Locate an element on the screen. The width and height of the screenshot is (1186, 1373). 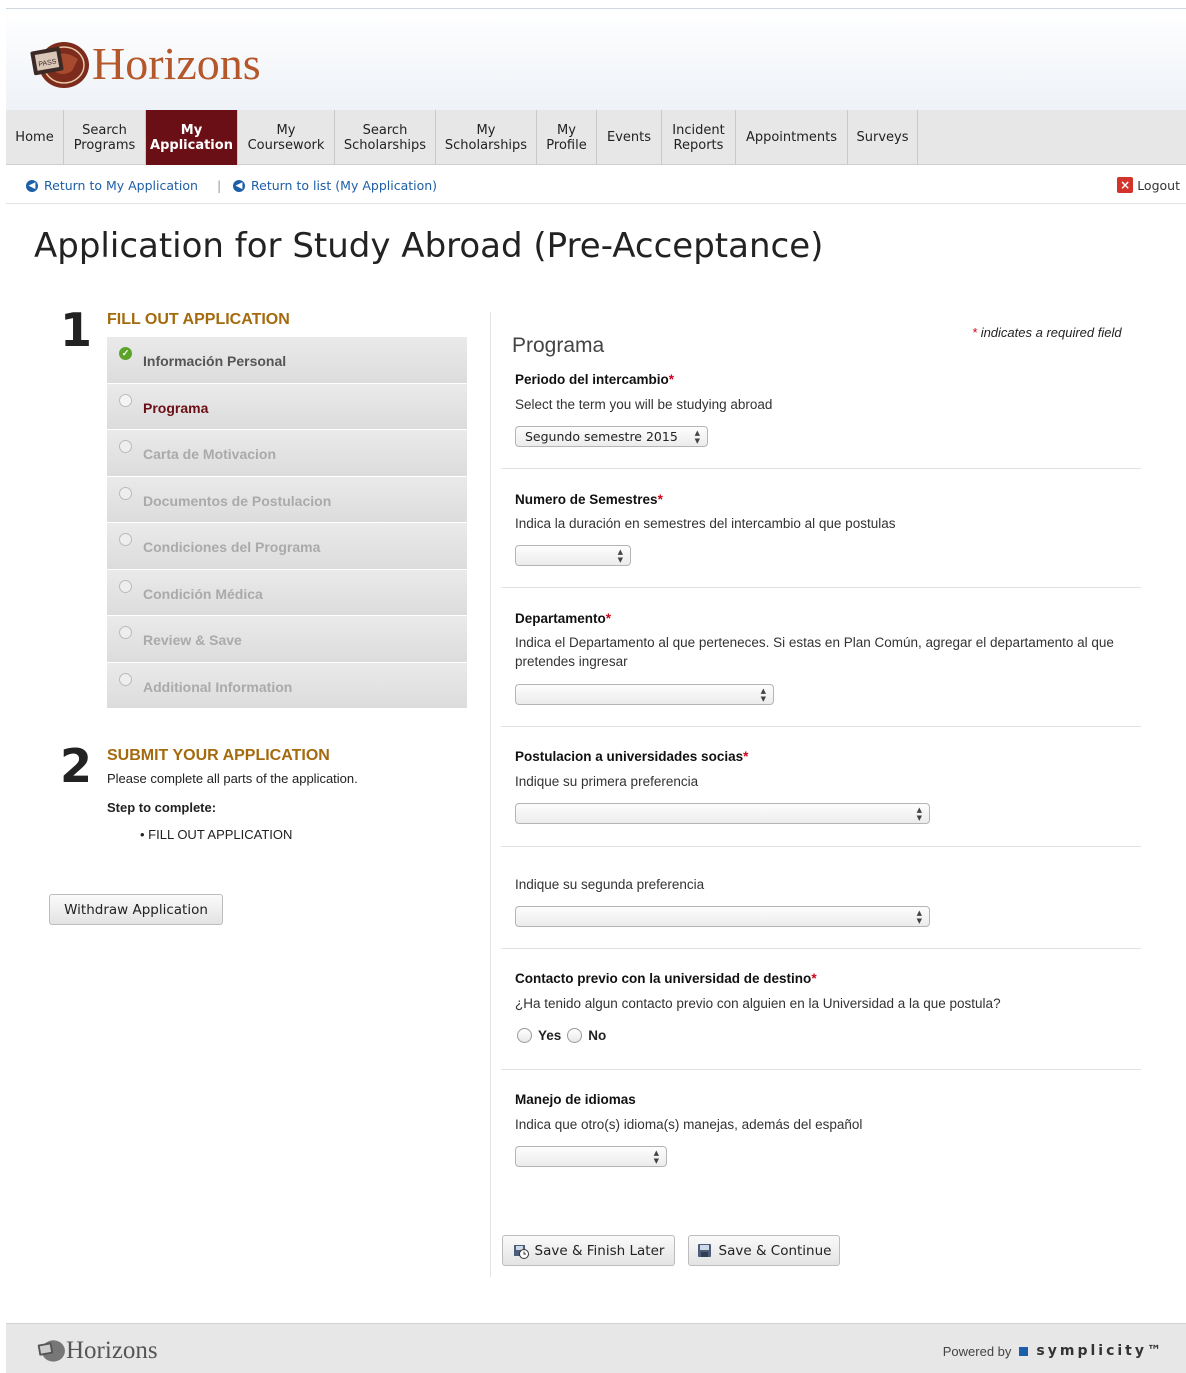
check-icon: ✓ is located at coordinates (125, 353).